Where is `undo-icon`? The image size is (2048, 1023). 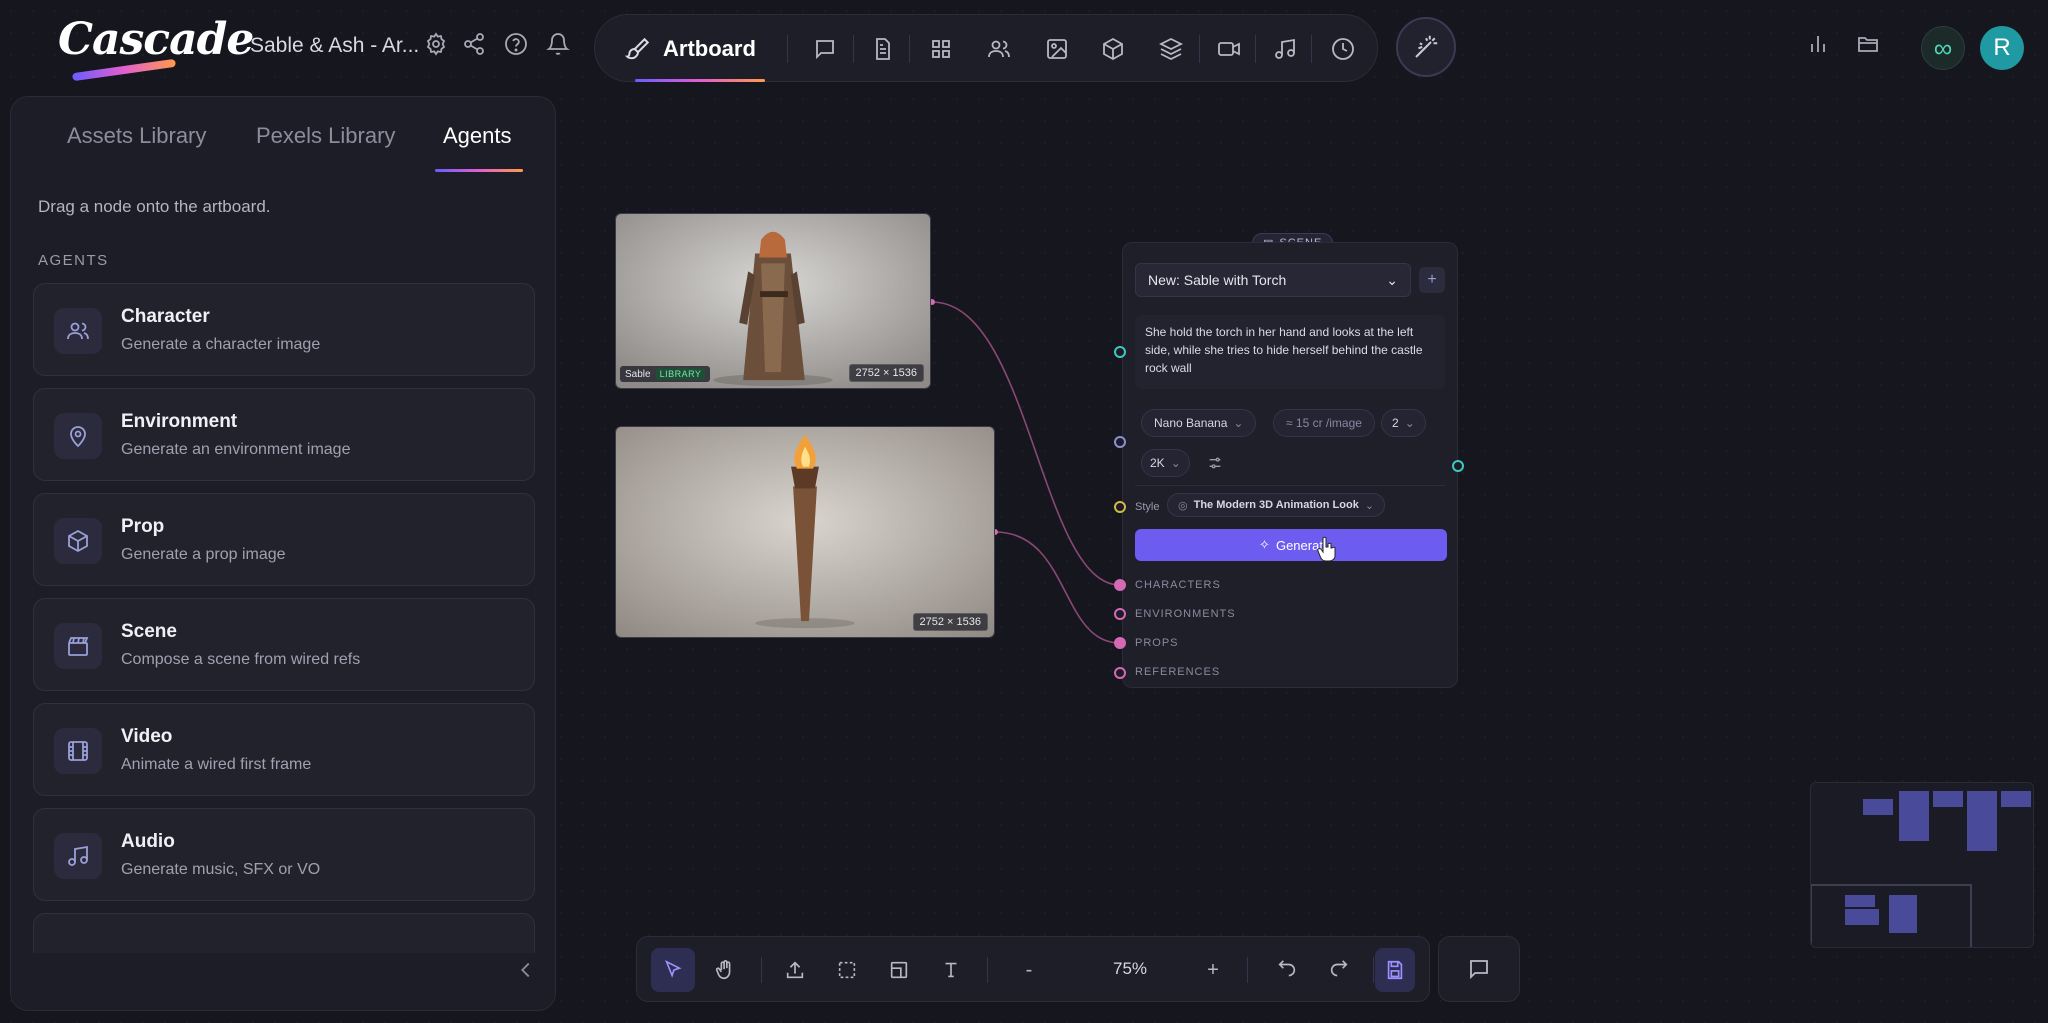 undo-icon is located at coordinates (1287, 968).